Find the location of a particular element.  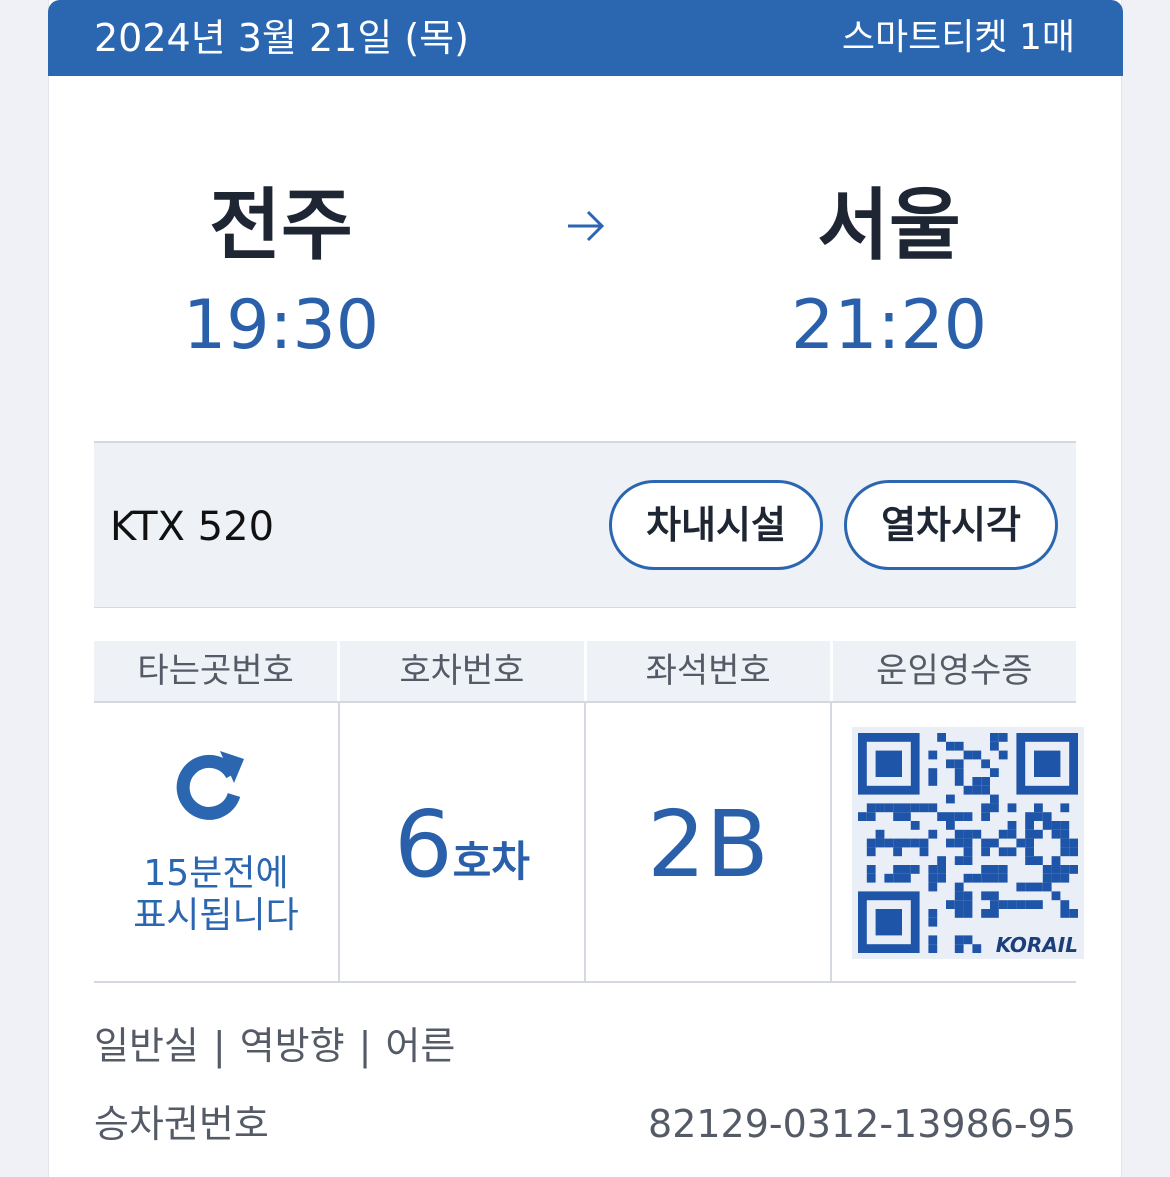

receipt-cell: KORAIL is located at coordinates (958, 842).